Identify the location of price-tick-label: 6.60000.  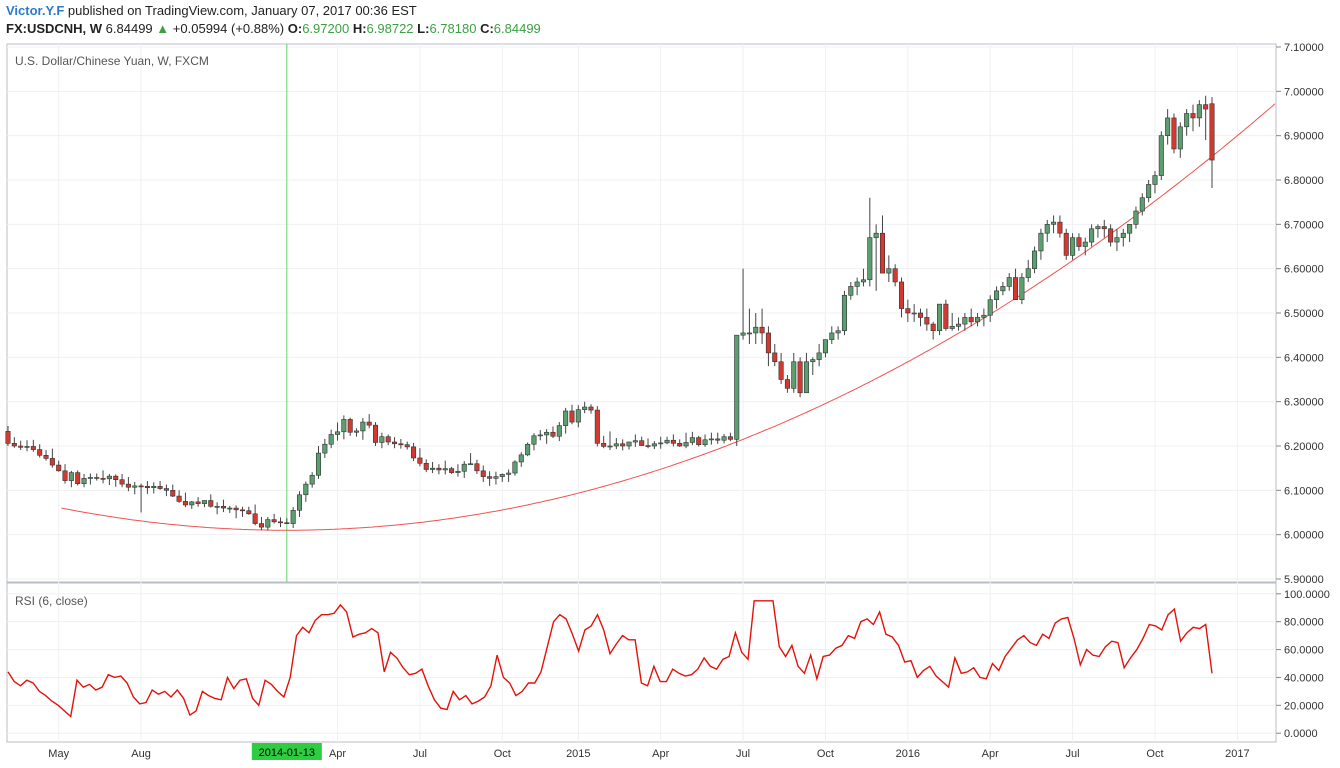
(1304, 270).